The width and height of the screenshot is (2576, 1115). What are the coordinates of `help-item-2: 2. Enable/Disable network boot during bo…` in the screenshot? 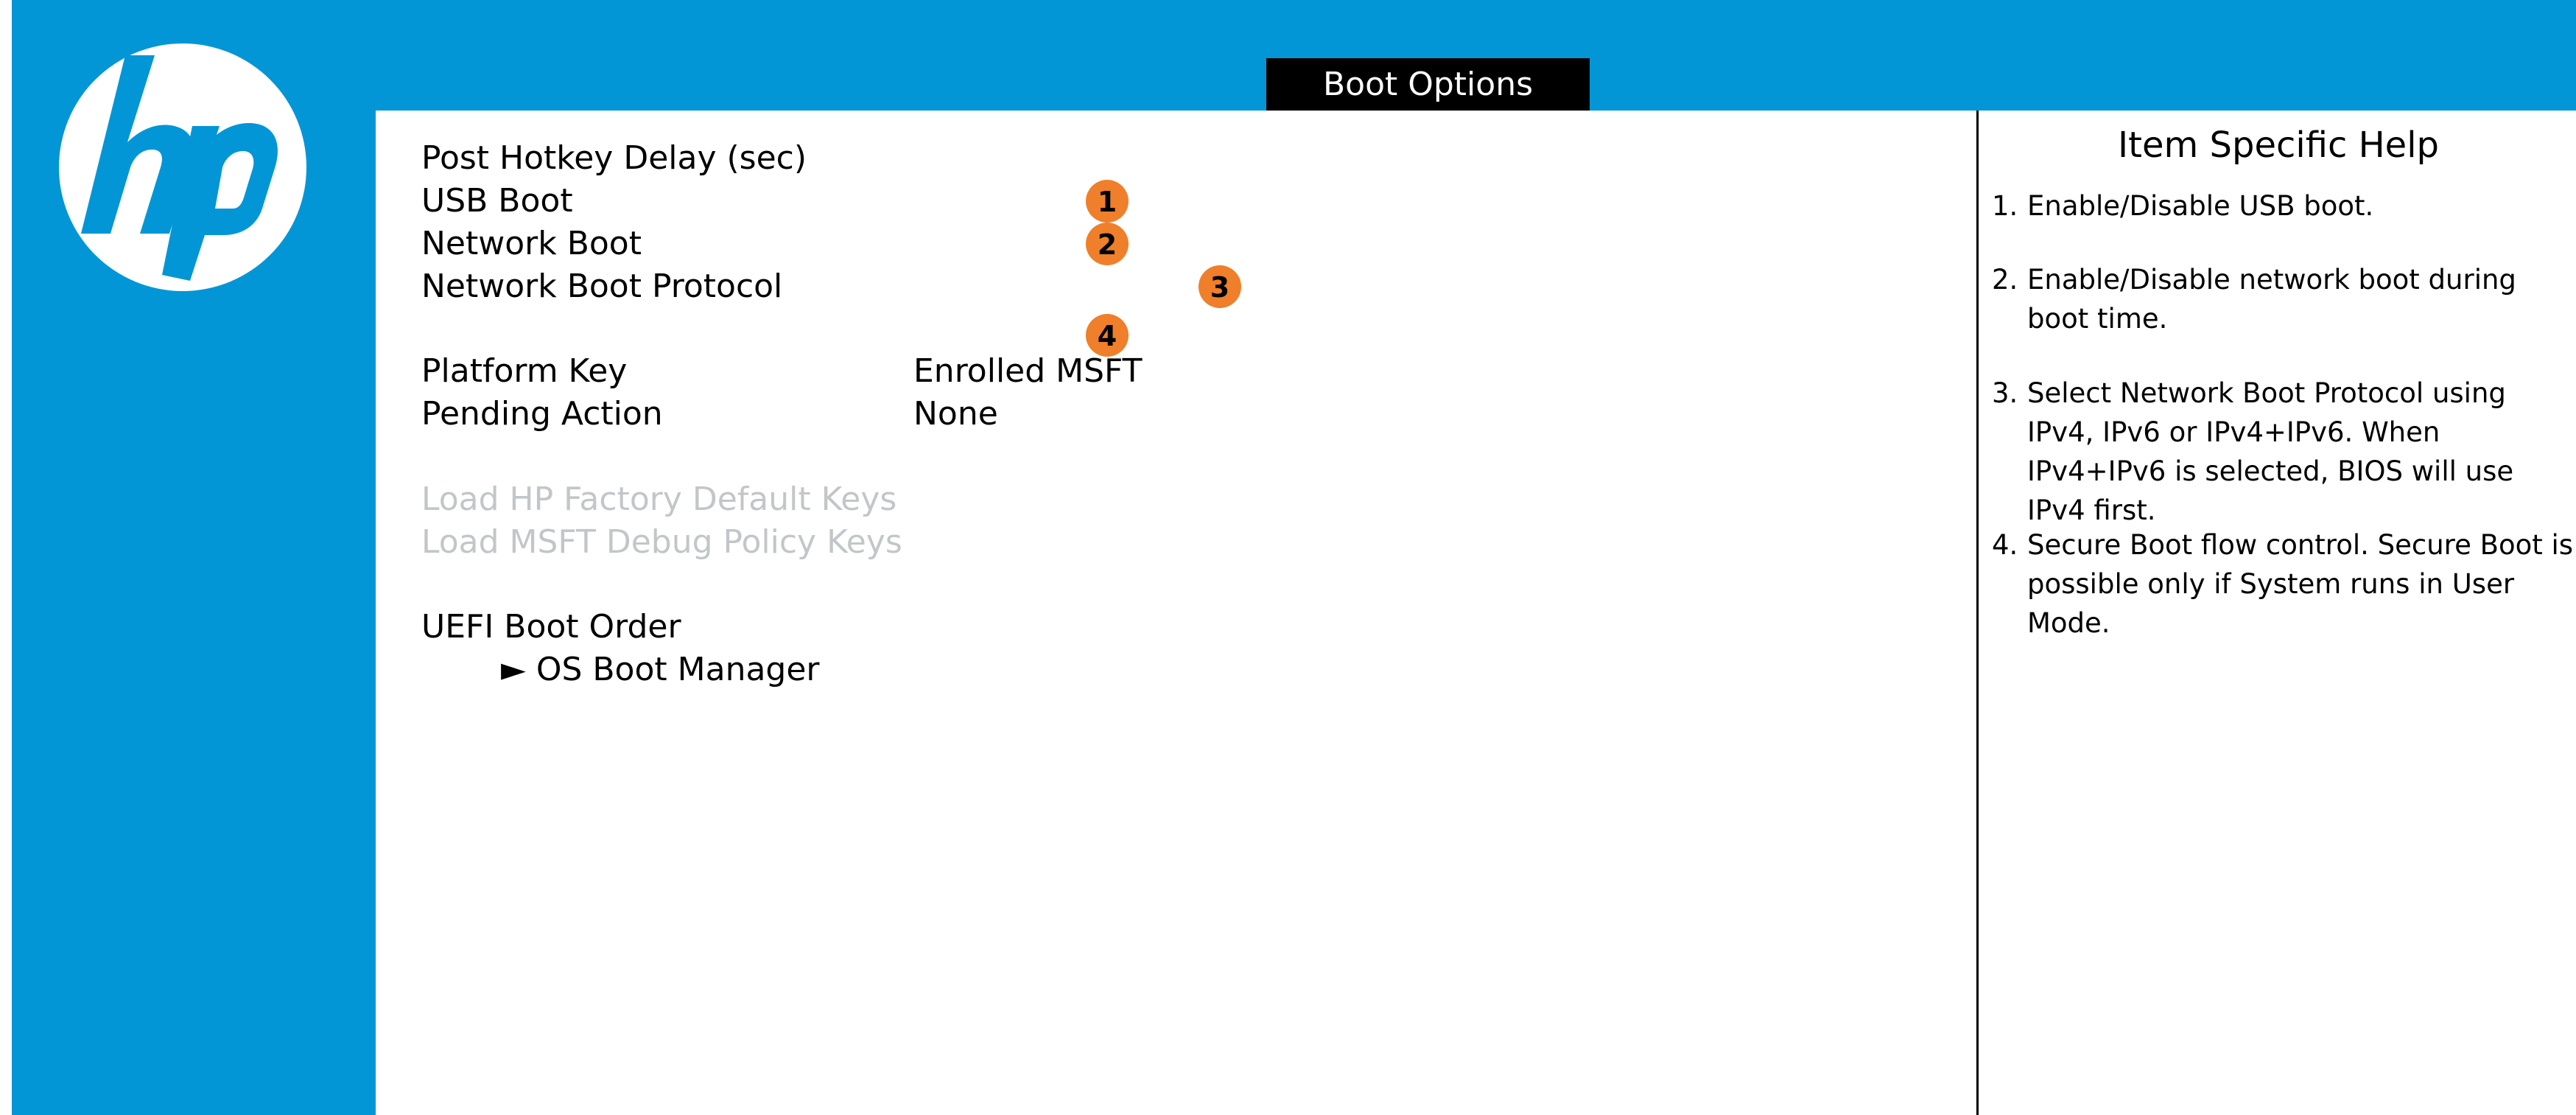 It's located at (2283, 299).